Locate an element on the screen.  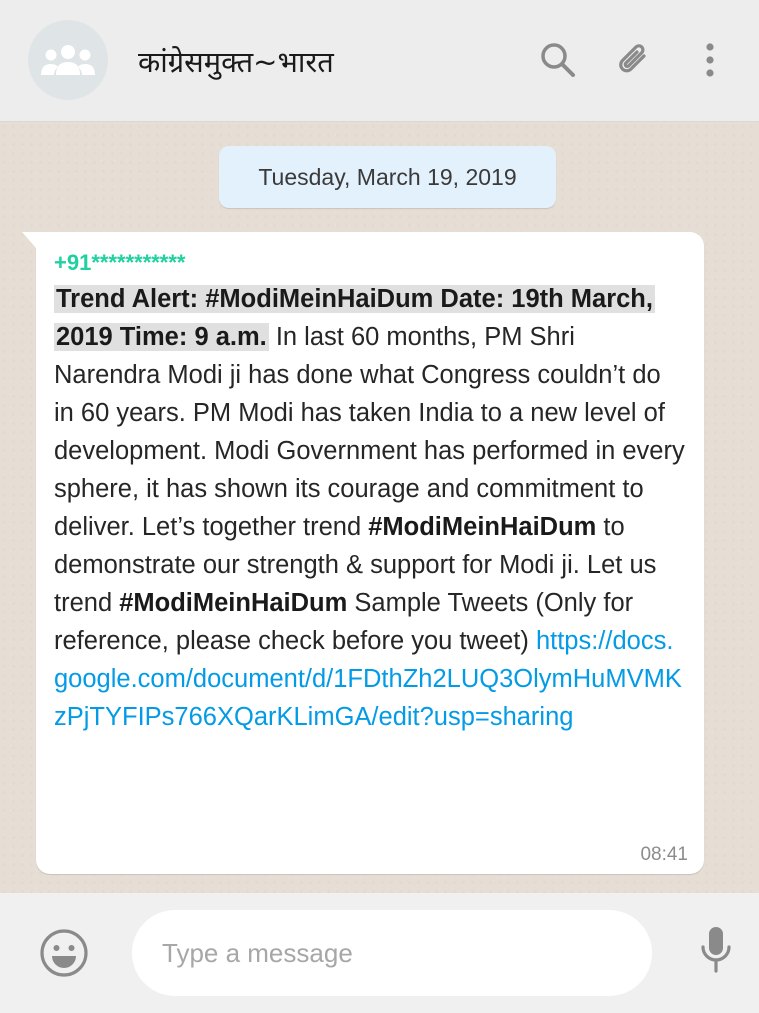
menu-button is located at coordinates (710, 60).